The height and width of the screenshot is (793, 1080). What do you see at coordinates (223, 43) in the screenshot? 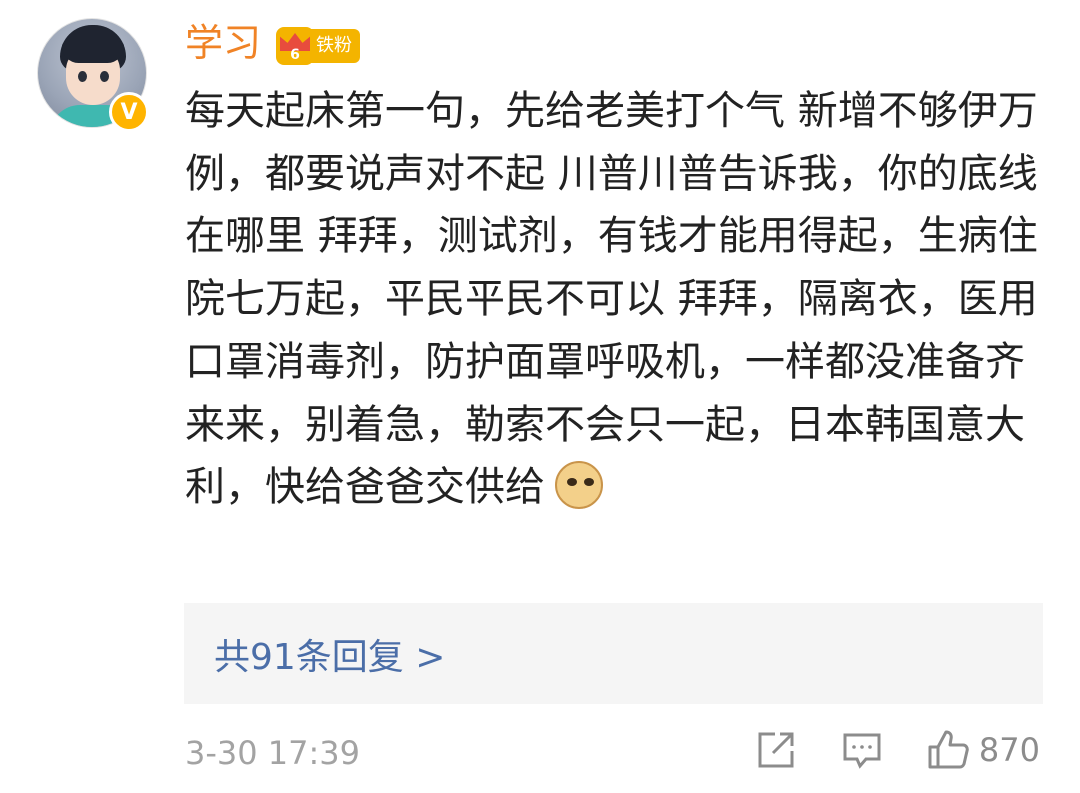
I see `username: 学习` at bounding box center [223, 43].